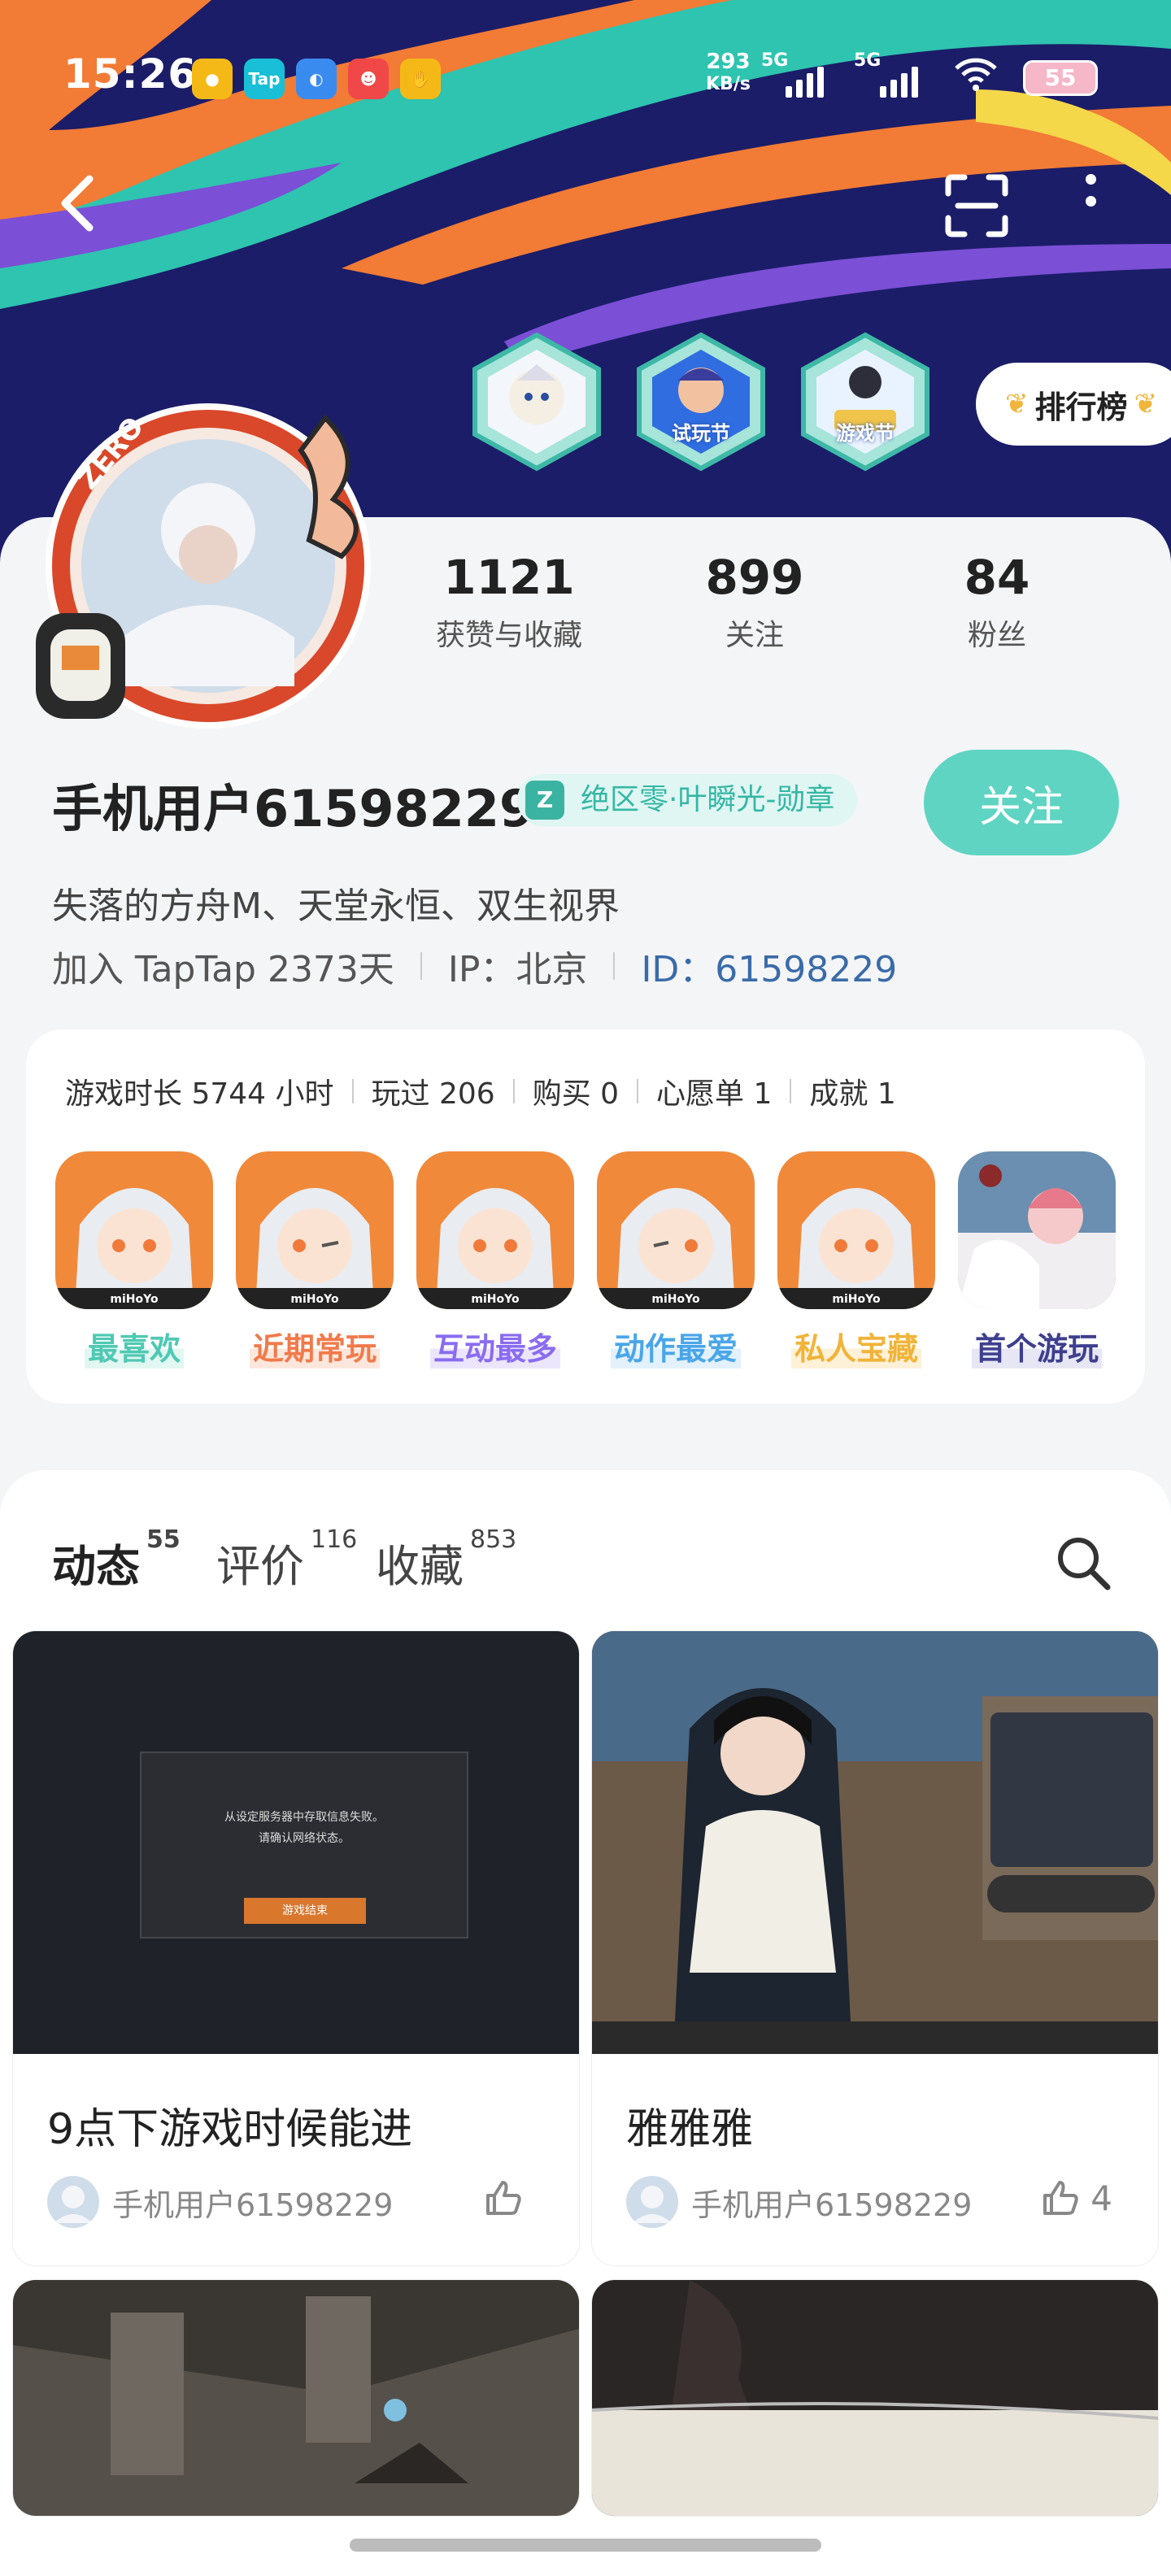  I want to click on avatar: ZERO, so click(202, 563).